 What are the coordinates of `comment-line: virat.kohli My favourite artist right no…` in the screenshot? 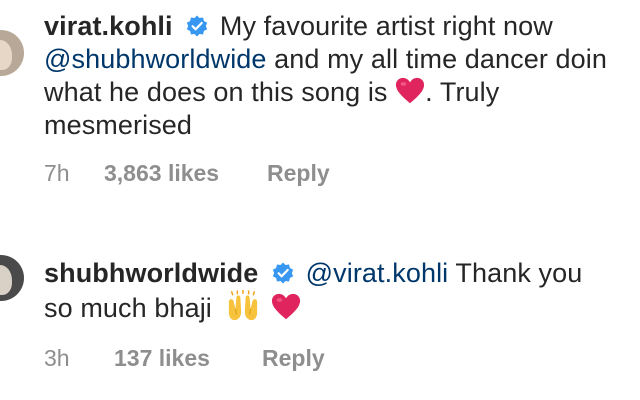 It's located at (342, 26).